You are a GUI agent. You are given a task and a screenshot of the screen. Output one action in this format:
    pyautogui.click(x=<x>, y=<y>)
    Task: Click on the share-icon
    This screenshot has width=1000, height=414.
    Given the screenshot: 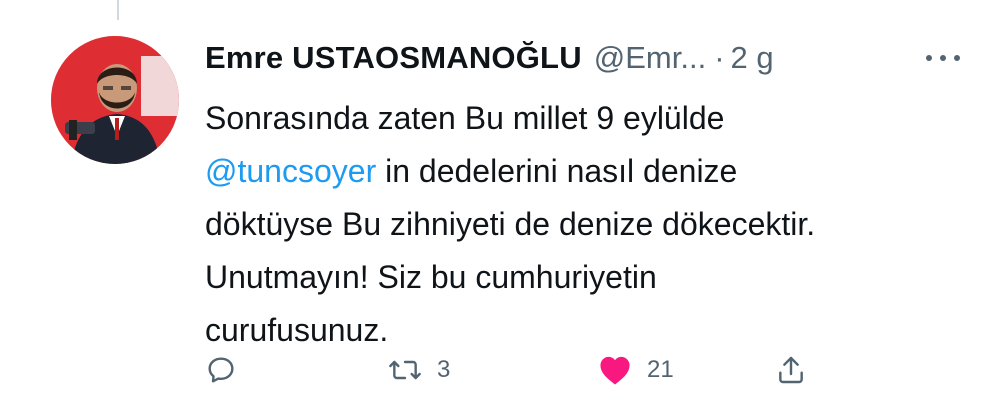 What is the action you would take?
    pyautogui.click(x=791, y=370)
    